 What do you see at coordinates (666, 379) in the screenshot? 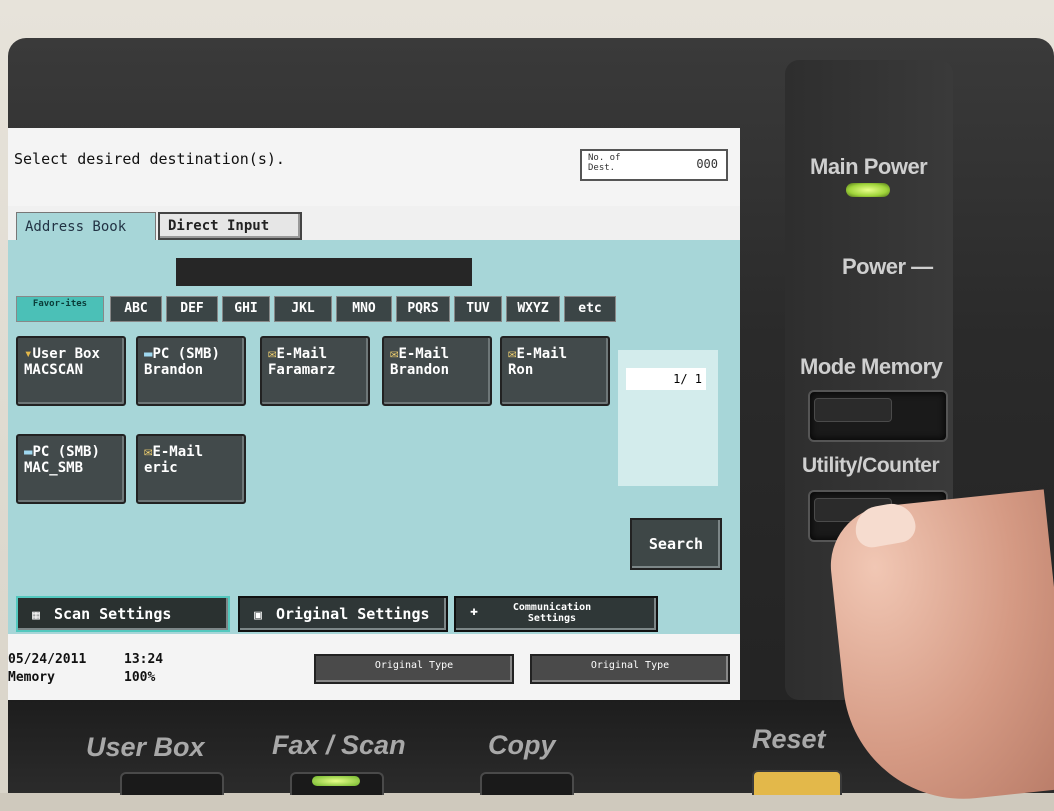
I see `page-number: 1/ 1` at bounding box center [666, 379].